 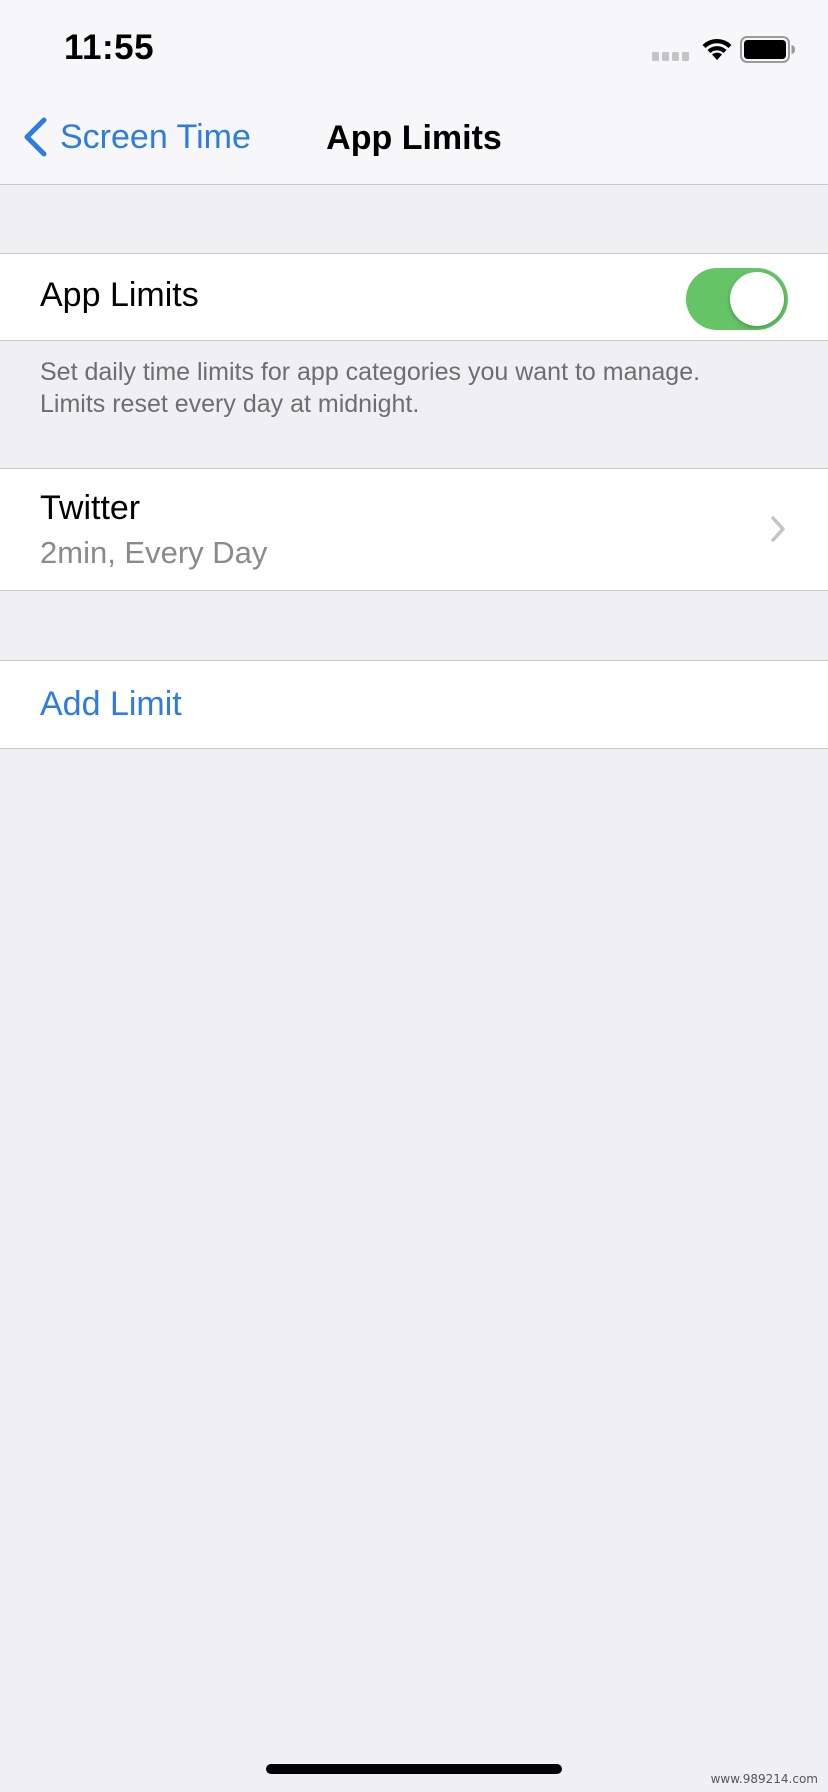 What do you see at coordinates (764, 1779) in the screenshot?
I see `watermark: www.989214.com` at bounding box center [764, 1779].